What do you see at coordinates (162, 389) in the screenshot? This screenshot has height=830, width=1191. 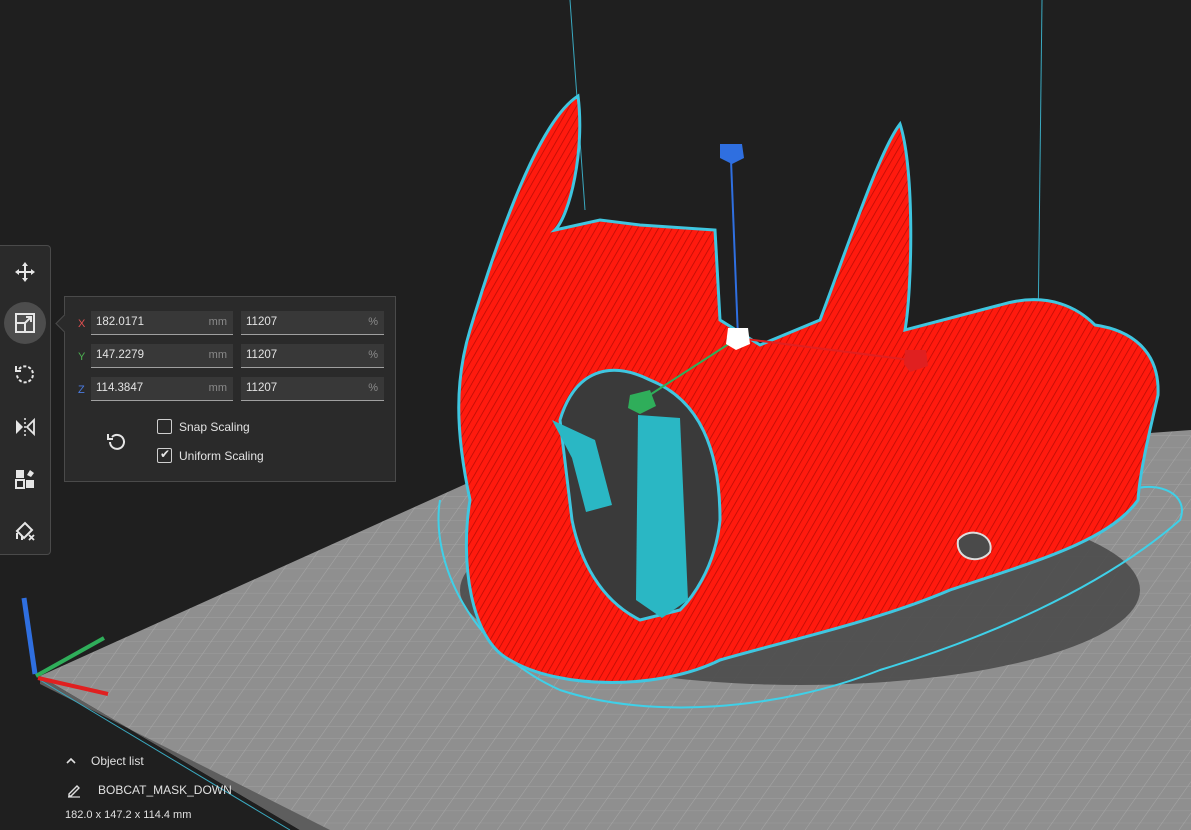 I see `z-size-input: 114.3847 mm` at bounding box center [162, 389].